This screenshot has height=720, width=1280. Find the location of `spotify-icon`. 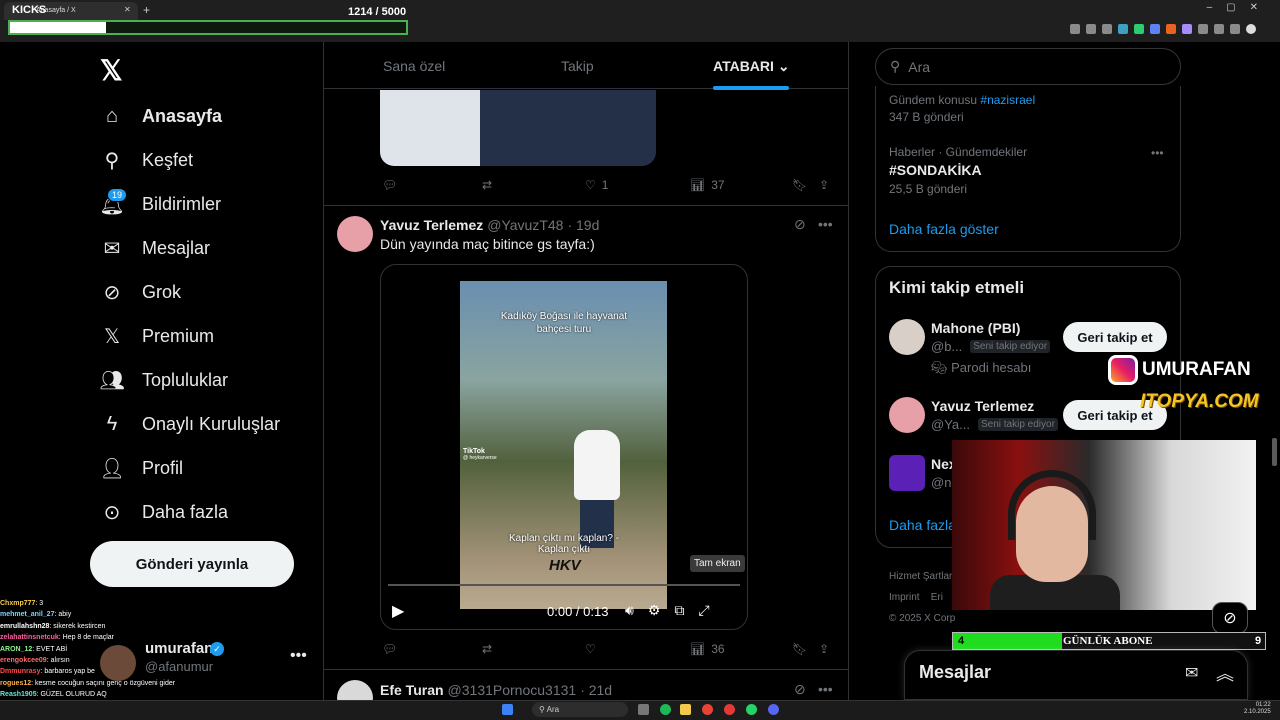

spotify-icon is located at coordinates (665, 709).